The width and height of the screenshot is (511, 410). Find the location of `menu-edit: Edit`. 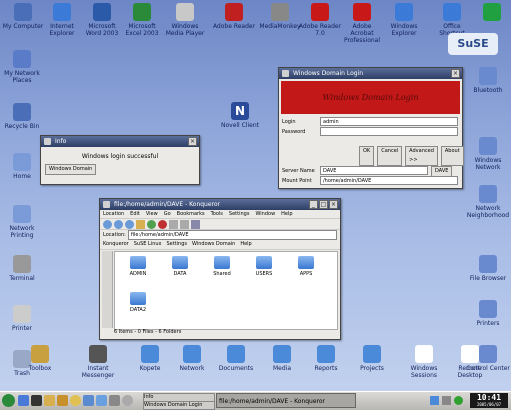

menu-edit: Edit is located at coordinates (135, 214).